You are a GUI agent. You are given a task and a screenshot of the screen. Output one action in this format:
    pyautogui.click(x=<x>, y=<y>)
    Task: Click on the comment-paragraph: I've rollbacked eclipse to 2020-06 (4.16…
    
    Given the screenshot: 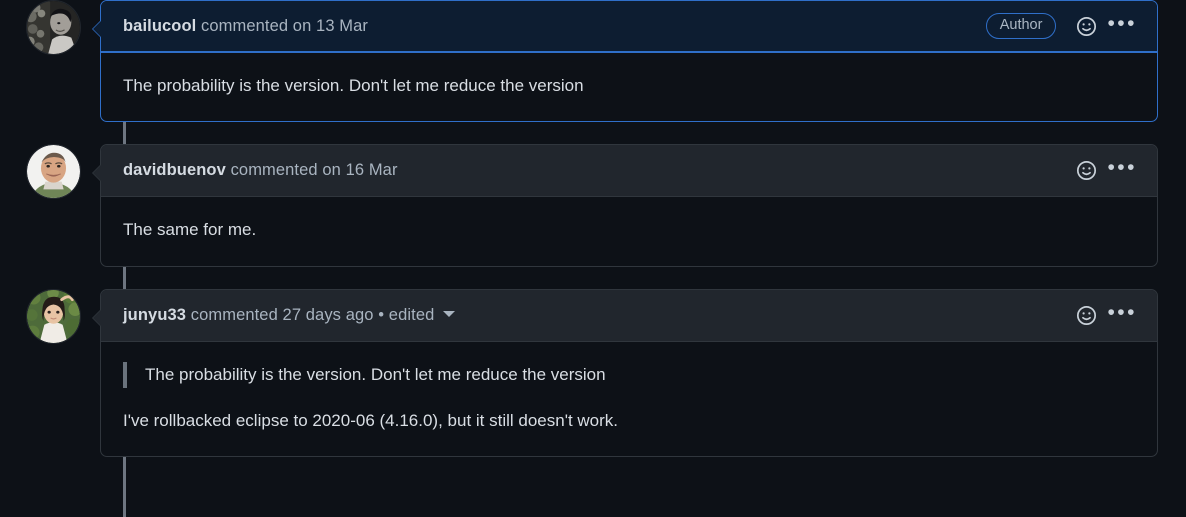 What is the action you would take?
    pyautogui.click(x=371, y=421)
    